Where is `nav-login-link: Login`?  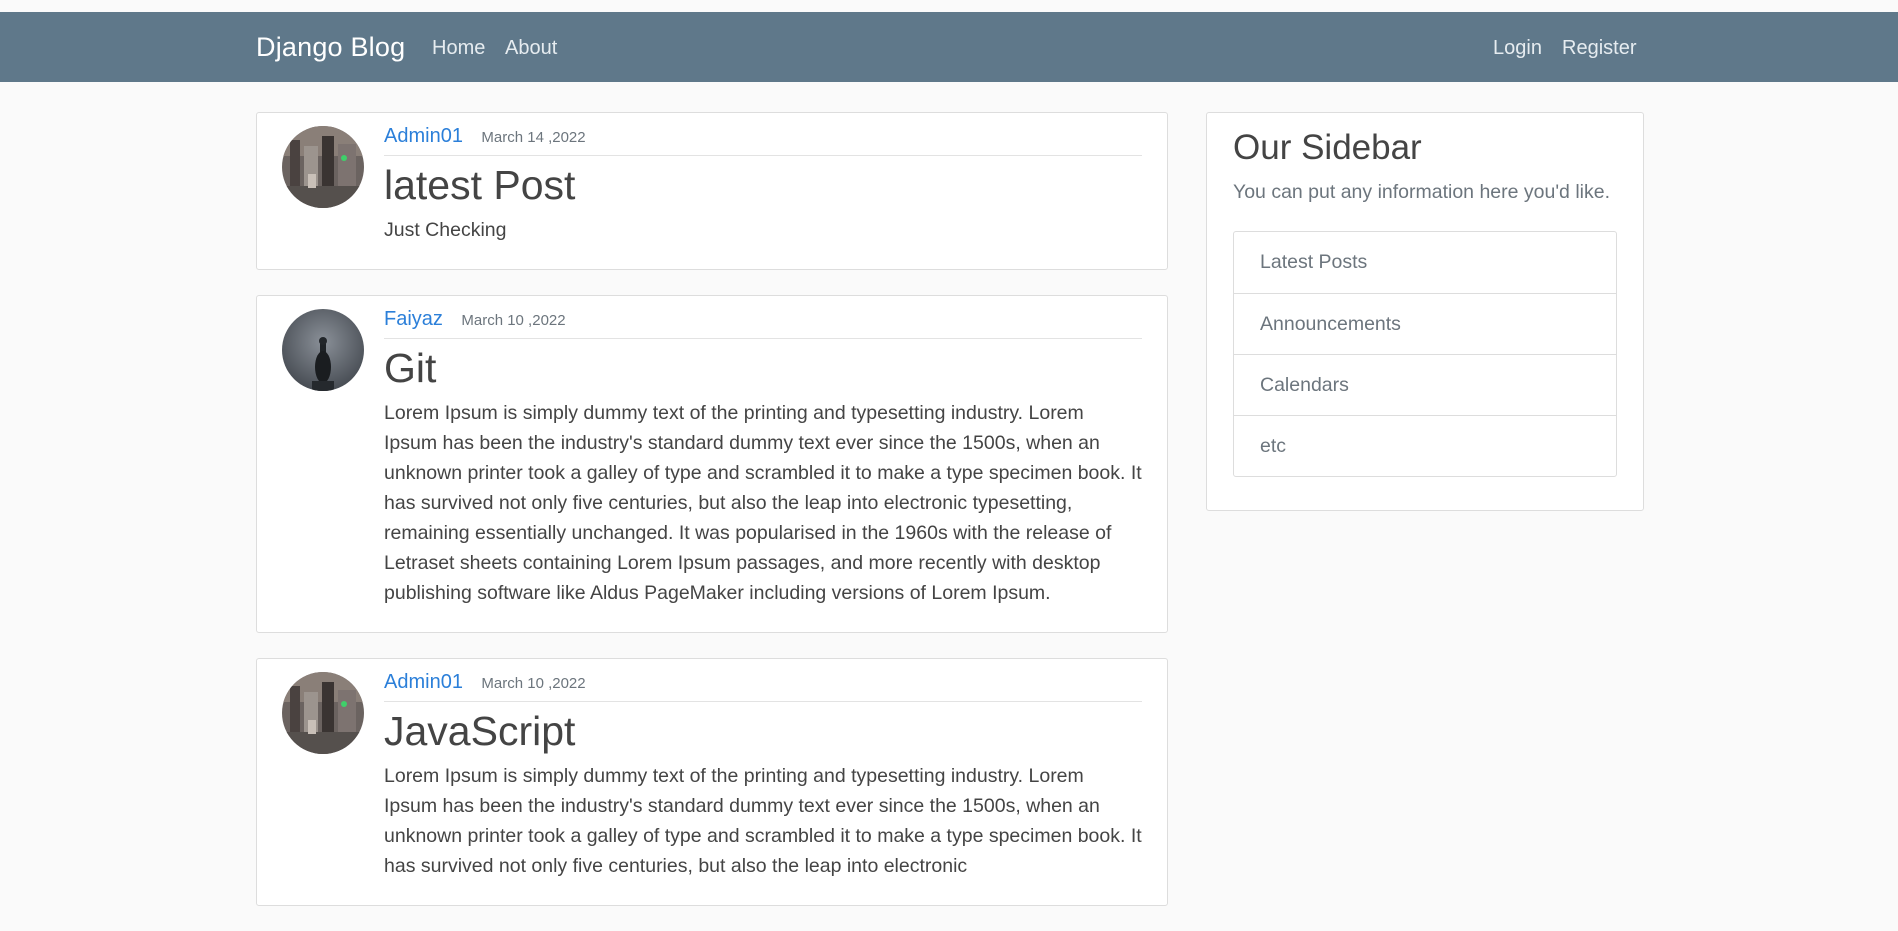 nav-login-link: Login is located at coordinates (1517, 48).